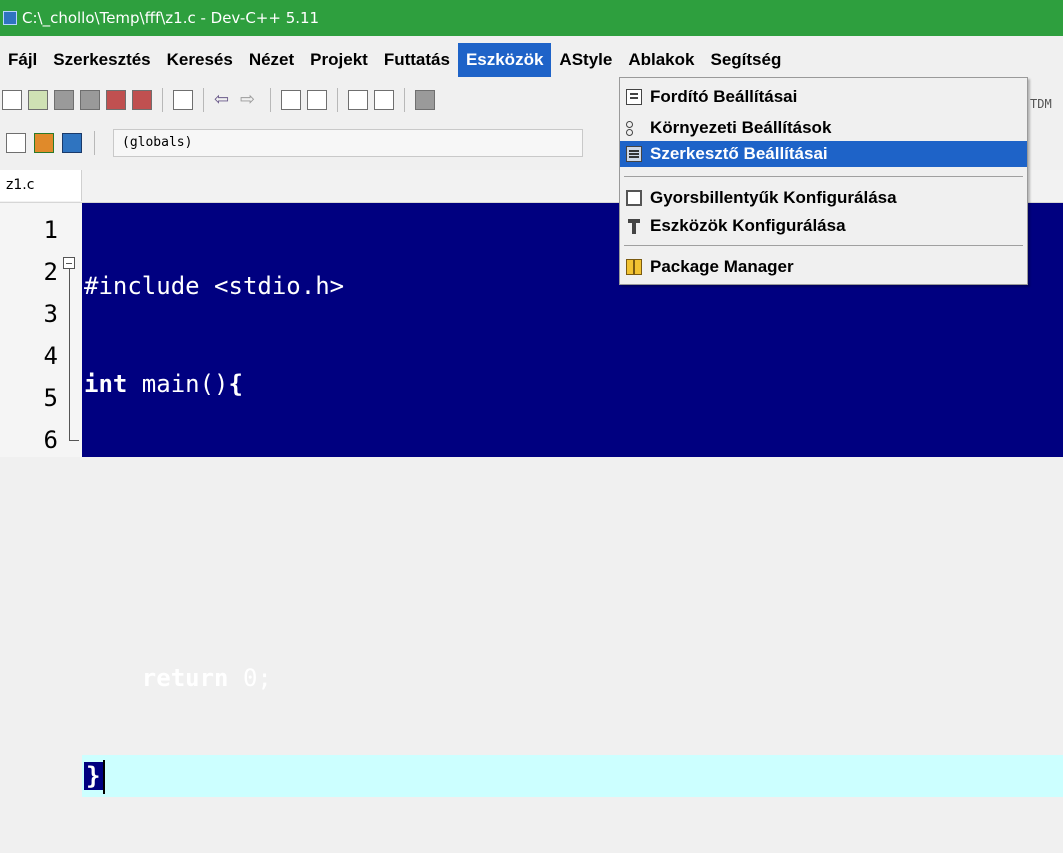  What do you see at coordinates (745, 60) in the screenshot?
I see `menu-help: Segítség` at bounding box center [745, 60].